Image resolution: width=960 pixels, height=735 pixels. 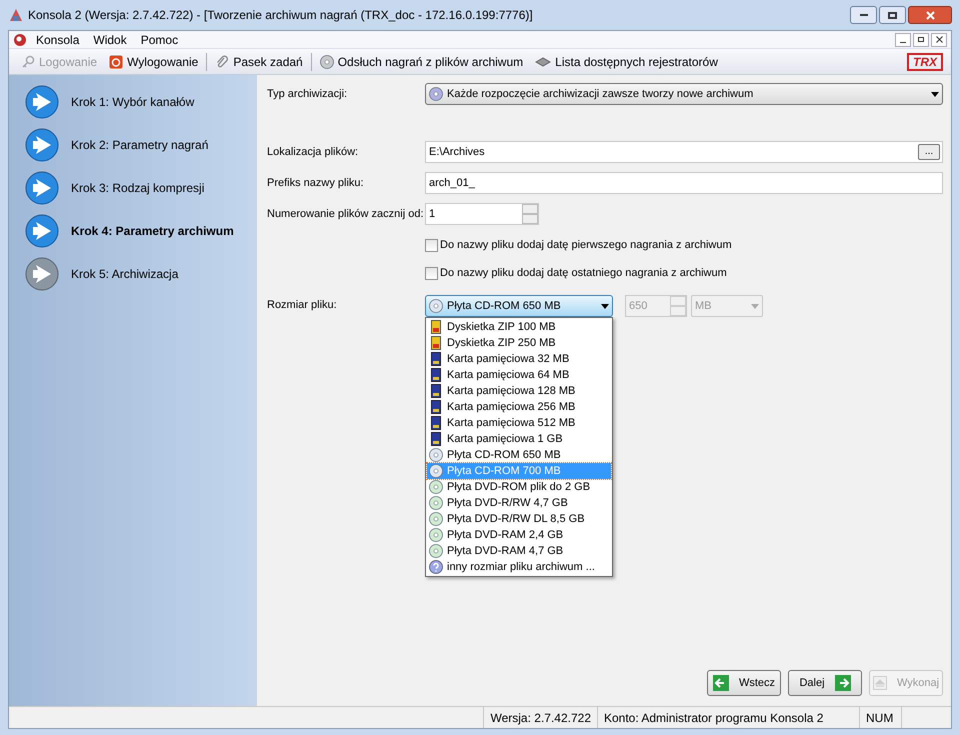 What do you see at coordinates (519, 343) in the screenshot?
I see `dropdown-option: Dyskietka ZIP 250 MB` at bounding box center [519, 343].